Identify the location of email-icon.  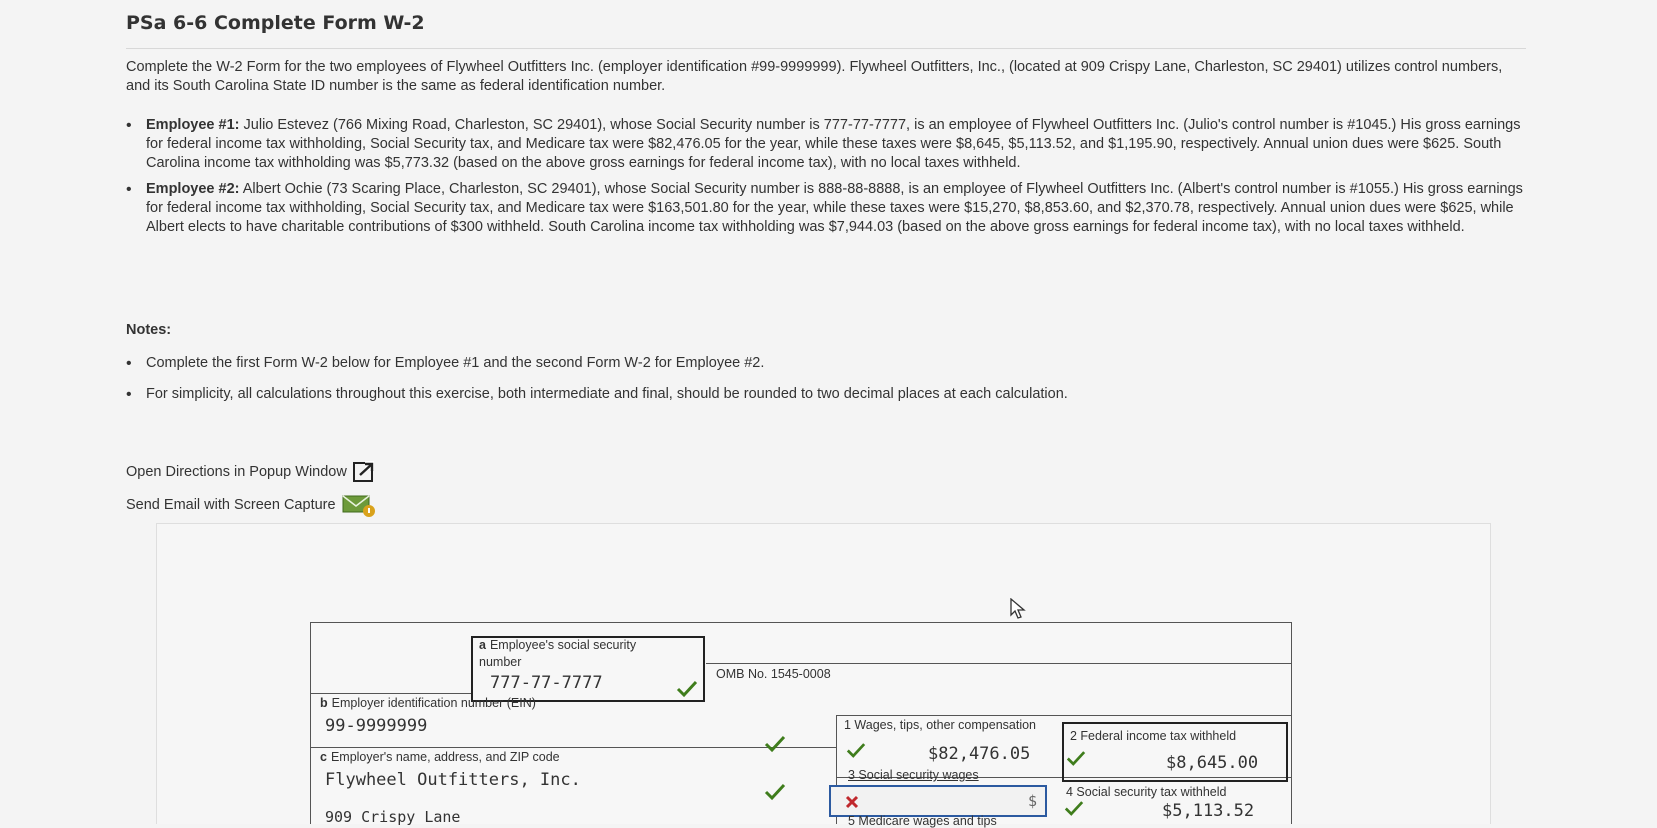
(358, 505).